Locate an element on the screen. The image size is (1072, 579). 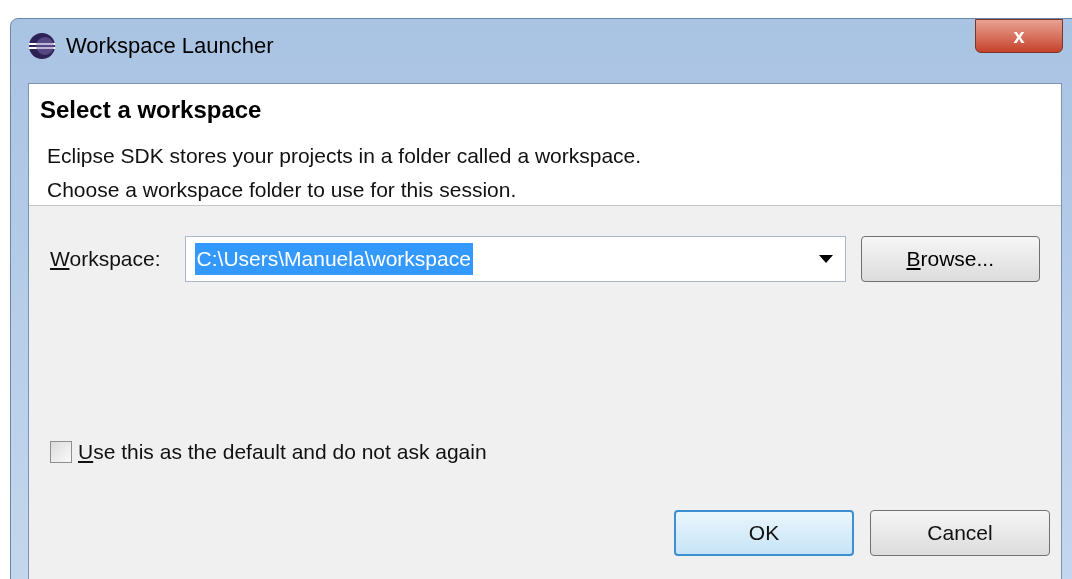
checkbox-label: Use this as the default and do not ask again is located at coordinates (282, 452).